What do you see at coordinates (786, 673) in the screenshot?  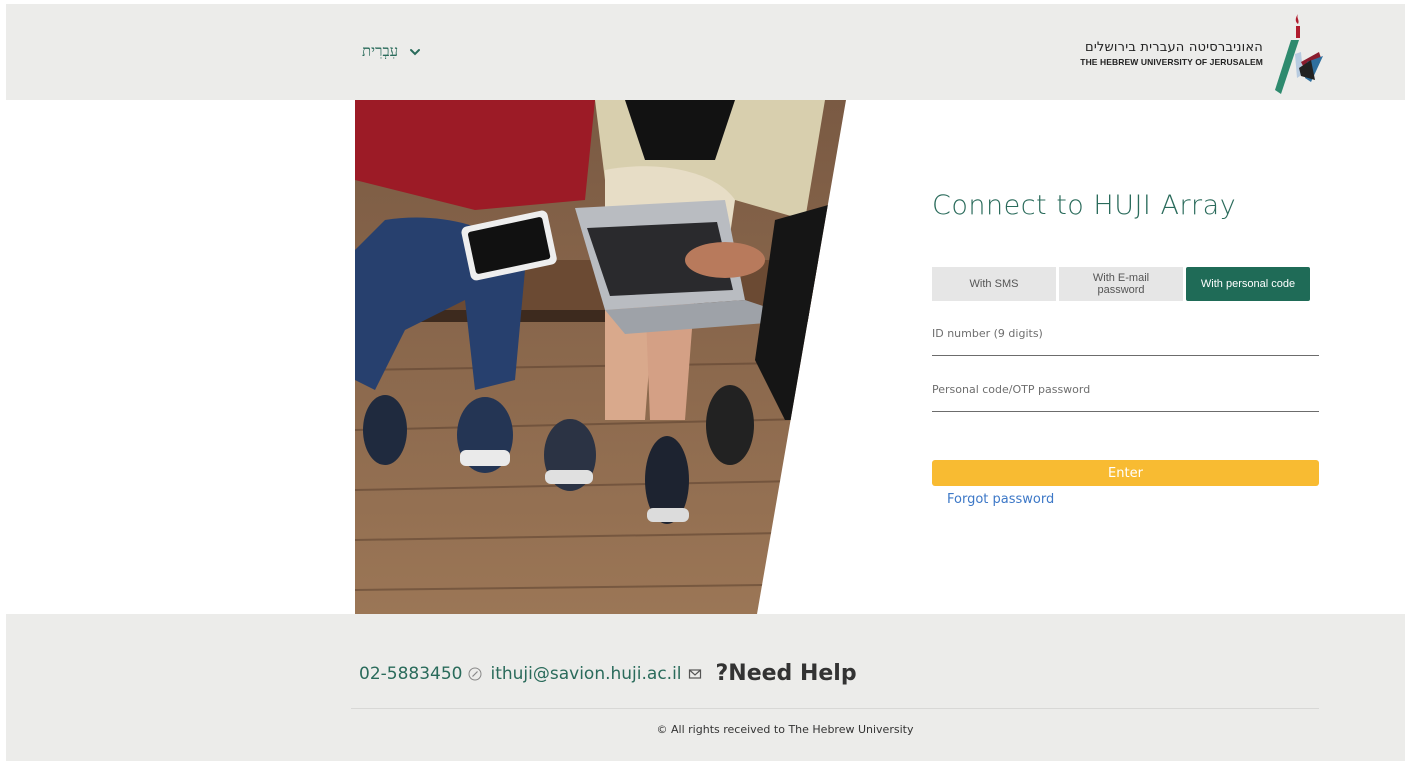 I see `need-help-heading: ?Need Help` at bounding box center [786, 673].